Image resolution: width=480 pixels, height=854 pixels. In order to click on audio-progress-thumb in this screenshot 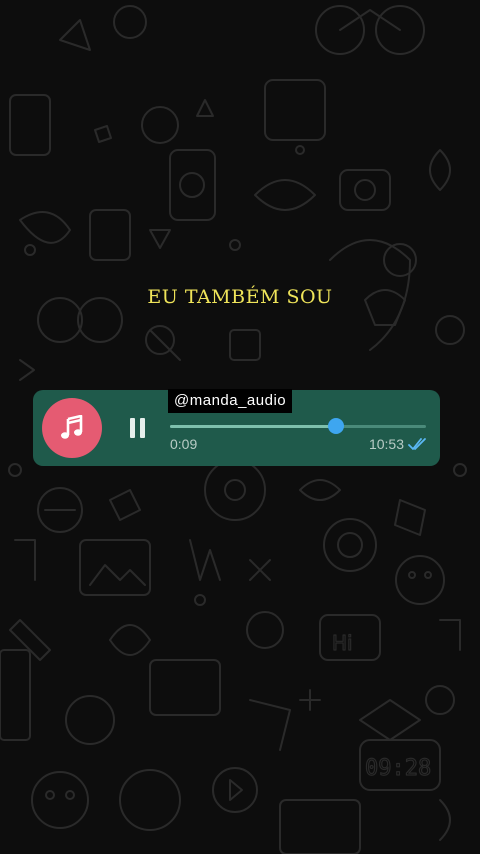, I will do `click(336, 426)`.